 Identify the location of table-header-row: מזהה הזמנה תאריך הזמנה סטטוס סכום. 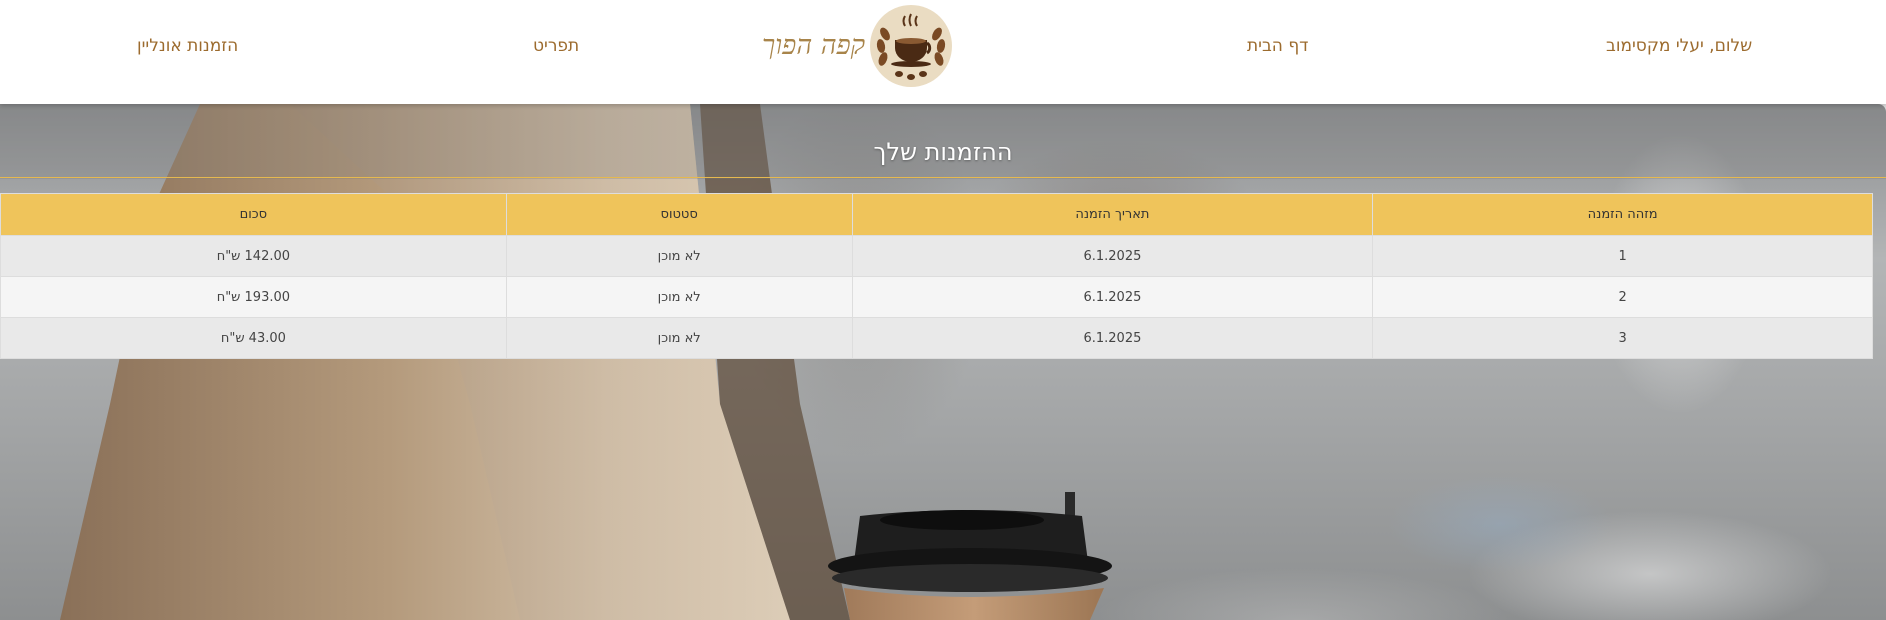
(936, 214).